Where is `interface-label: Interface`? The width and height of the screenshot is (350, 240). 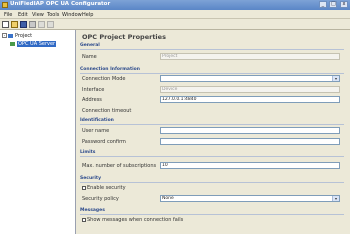
interface-label: Interface is located at coordinates (93, 90).